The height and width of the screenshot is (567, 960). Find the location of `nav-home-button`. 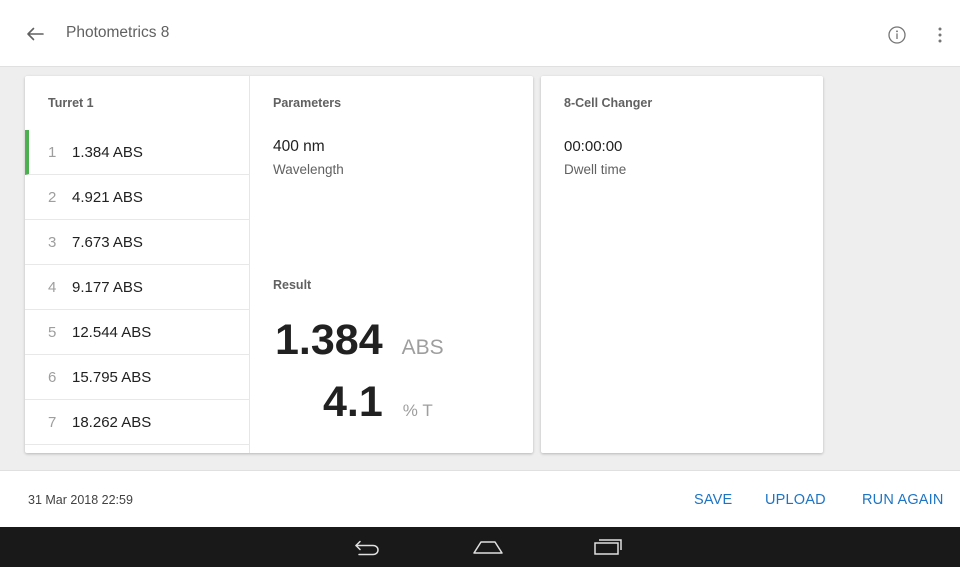

nav-home-button is located at coordinates (488, 547).